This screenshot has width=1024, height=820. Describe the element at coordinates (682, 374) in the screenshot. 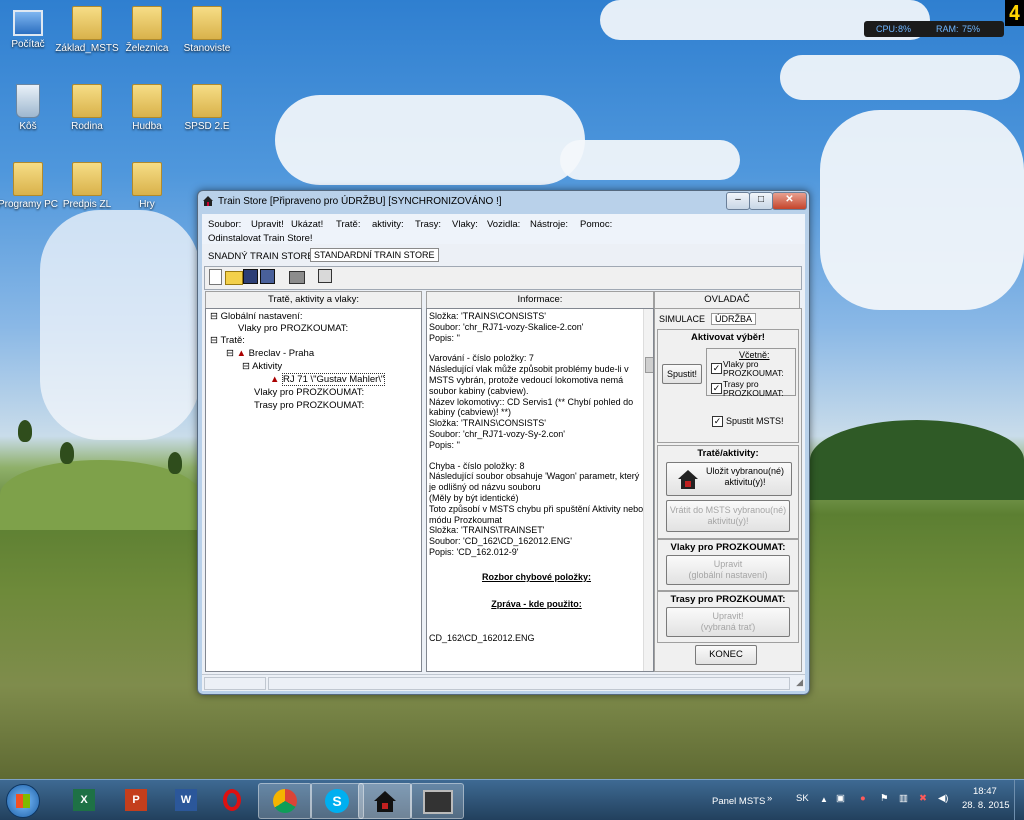

I see `run-button: Spustit!` at that location.